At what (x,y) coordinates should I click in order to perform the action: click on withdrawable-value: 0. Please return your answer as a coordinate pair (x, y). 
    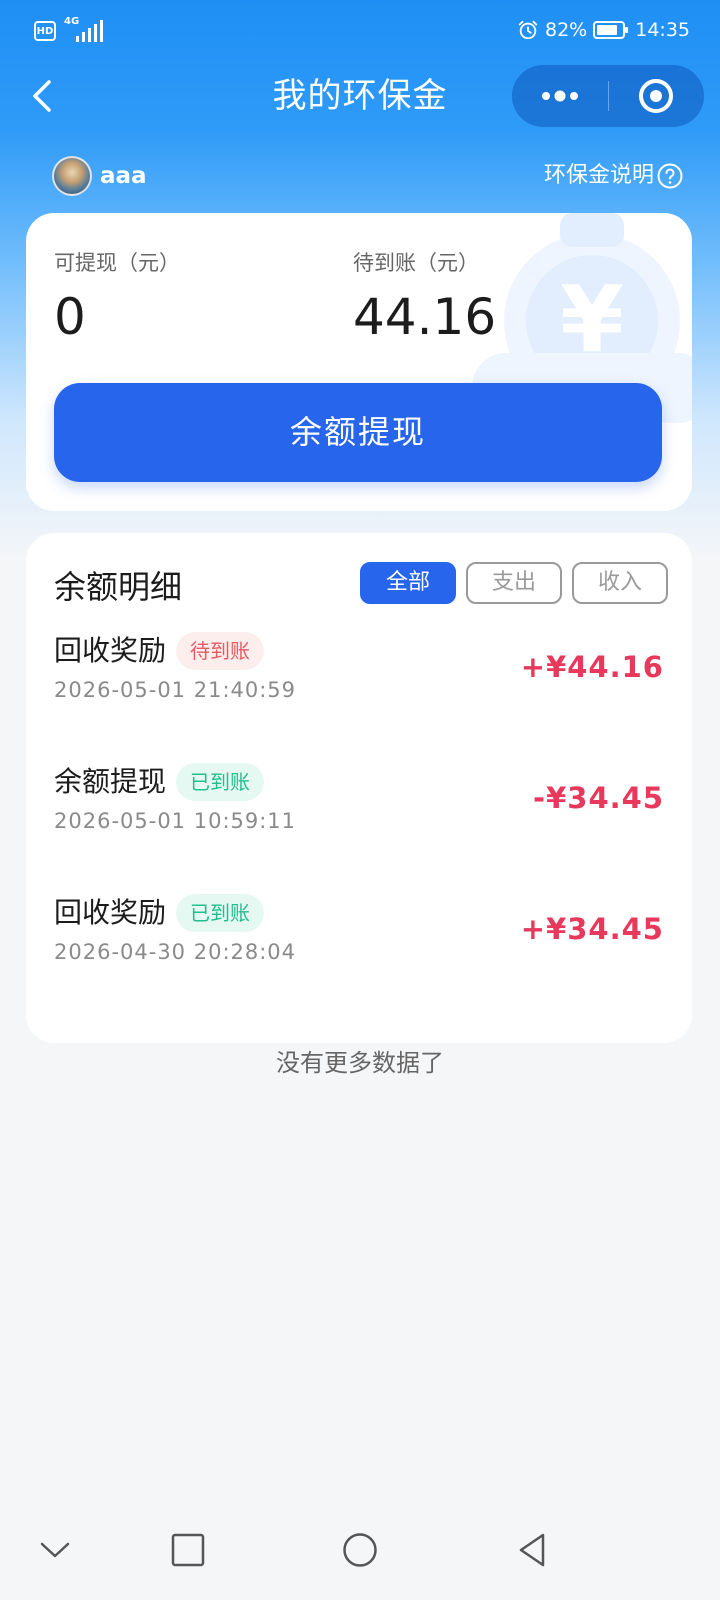
    Looking at the image, I should click on (70, 317).